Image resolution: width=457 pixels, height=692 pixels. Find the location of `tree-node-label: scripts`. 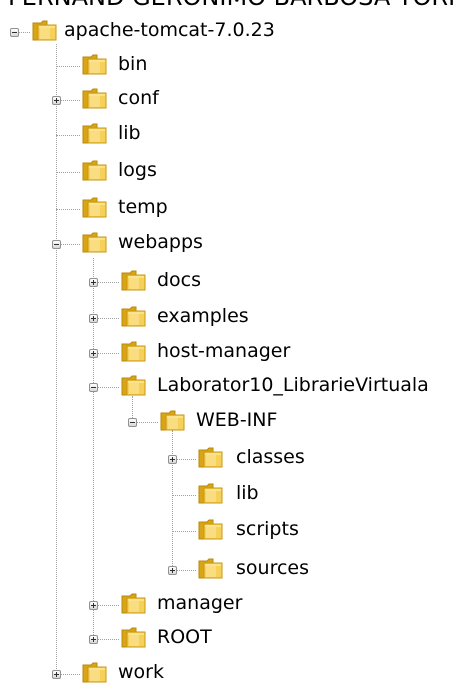

tree-node-label: scripts is located at coordinates (267, 529).